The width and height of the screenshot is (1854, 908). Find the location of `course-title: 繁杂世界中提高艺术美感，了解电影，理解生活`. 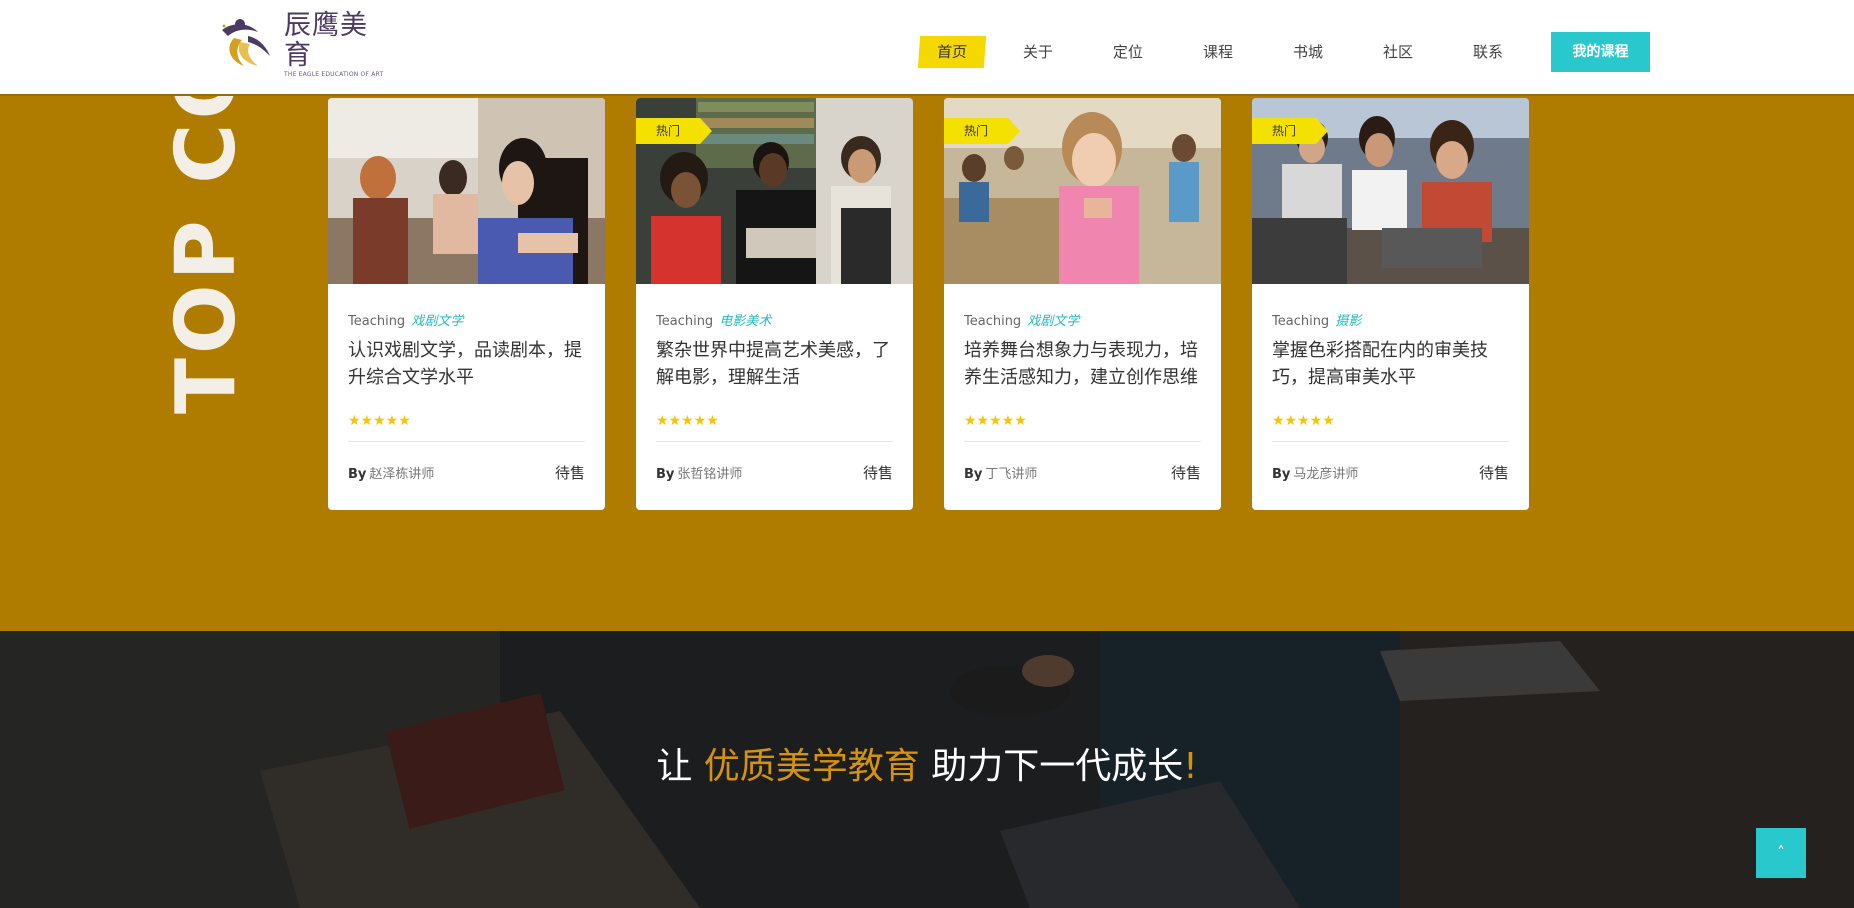

course-title: 繁杂世界中提高艺术美感，了解电影，理解生活 is located at coordinates (774, 364).